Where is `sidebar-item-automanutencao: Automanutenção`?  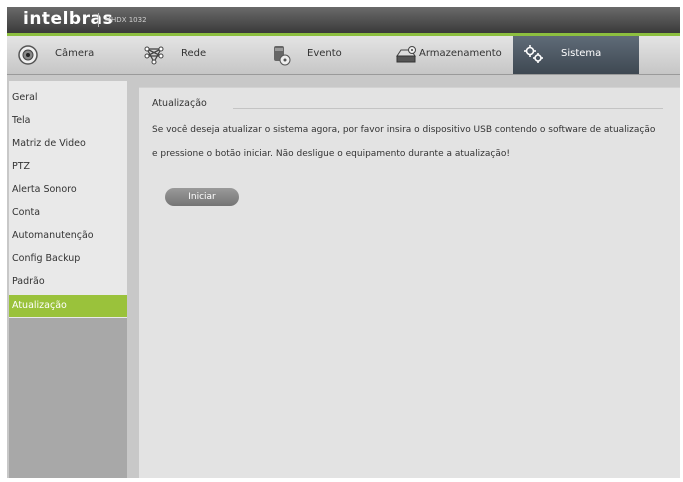
sidebar-item-automanutencao: Automanutenção is located at coordinates (68, 236).